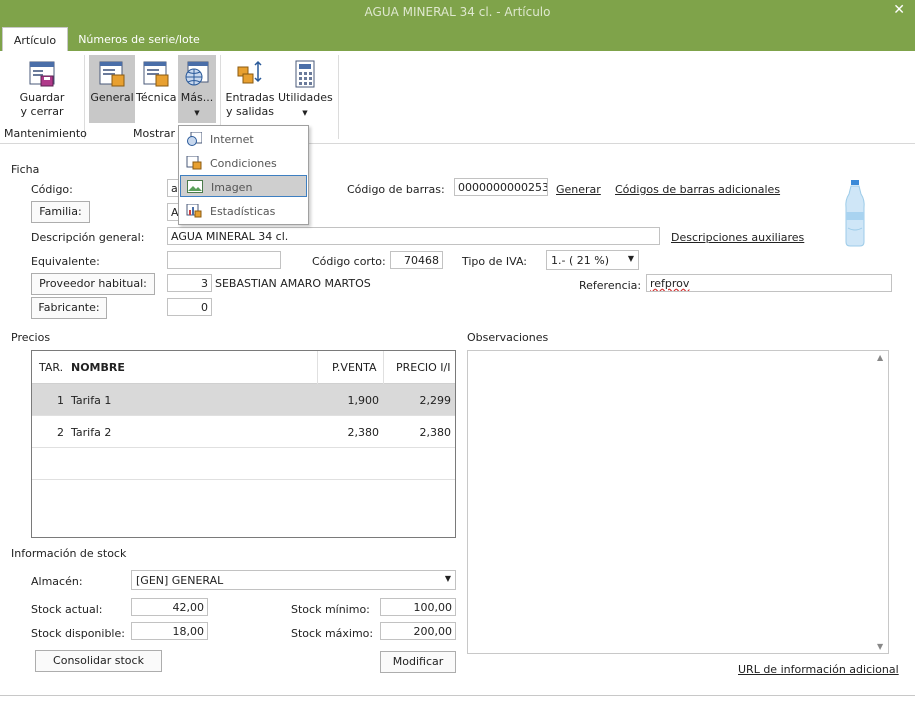 Image resolution: width=915 pixels, height=701 pixels. What do you see at coordinates (57, 581) in the screenshot?
I see `almacen-label: Almacén:` at bounding box center [57, 581].